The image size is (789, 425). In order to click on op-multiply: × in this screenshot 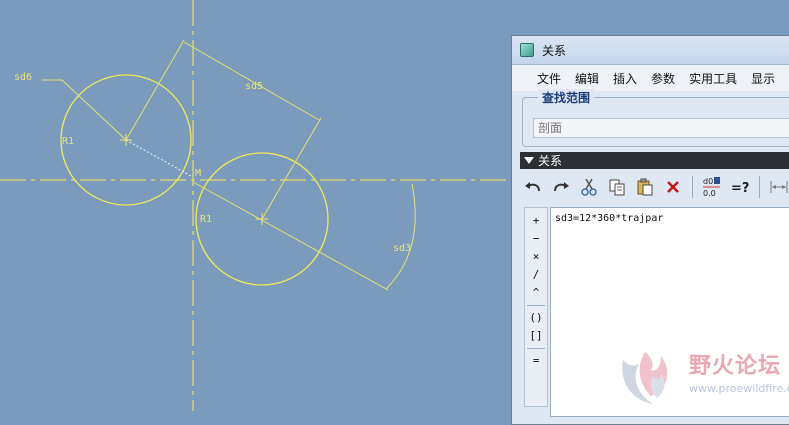, I will do `click(536, 257)`.